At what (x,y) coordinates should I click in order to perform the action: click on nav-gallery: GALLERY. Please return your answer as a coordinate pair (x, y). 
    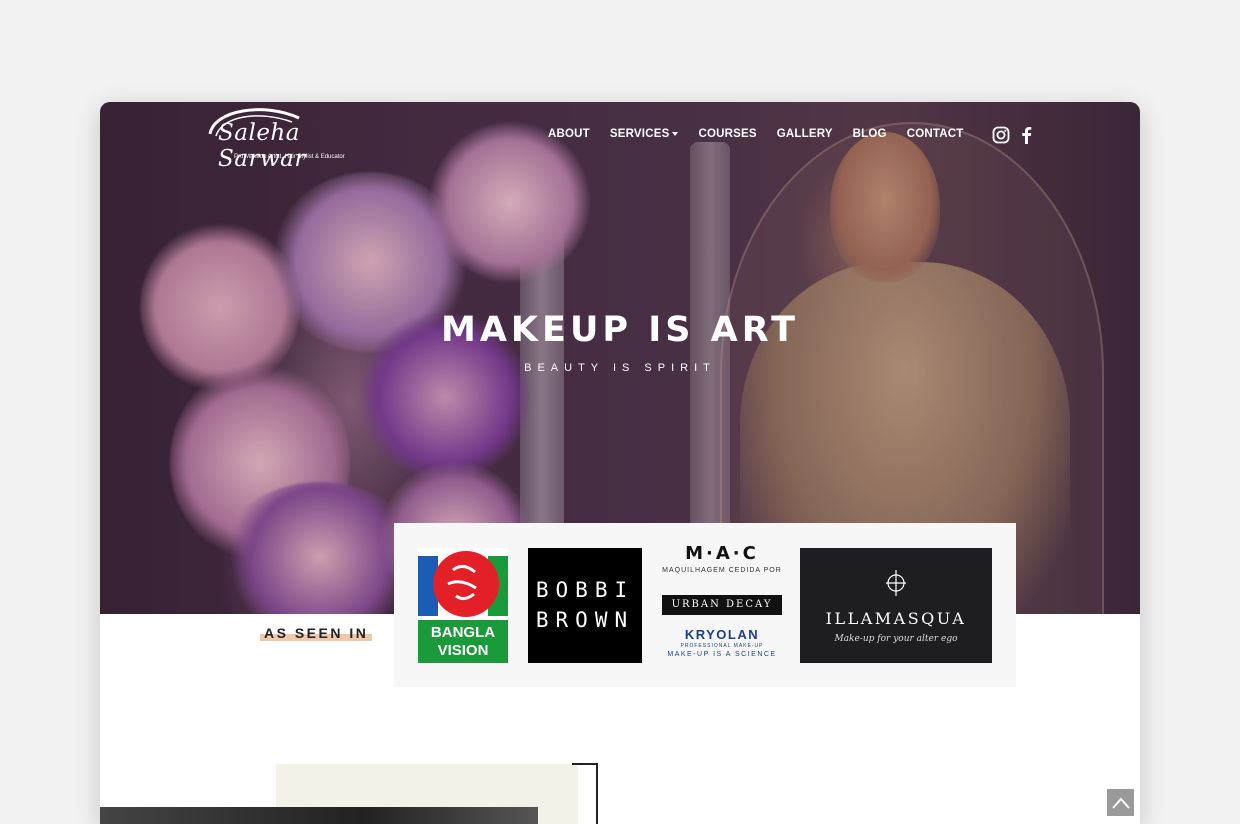
    Looking at the image, I should click on (805, 134).